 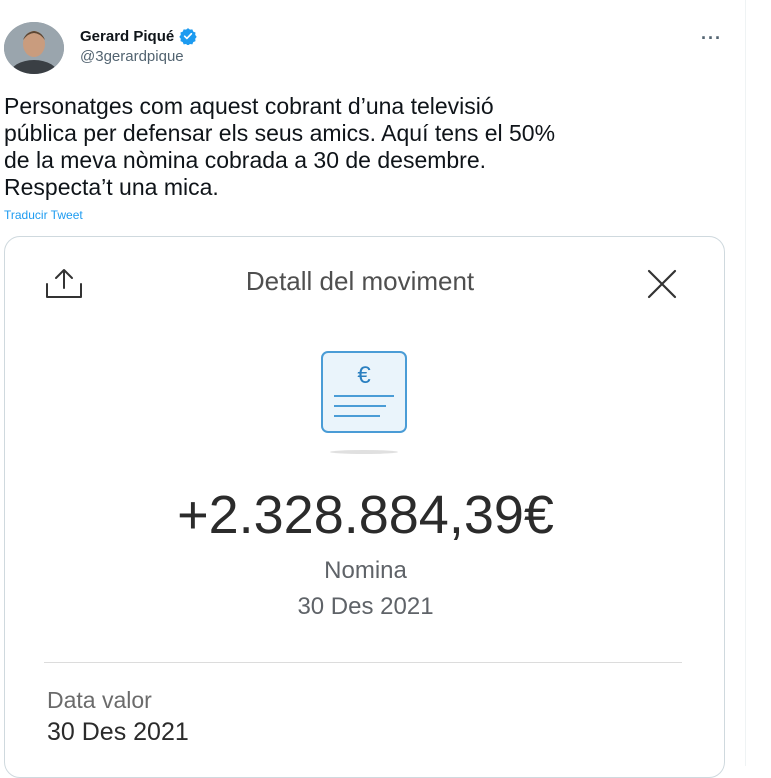 What do you see at coordinates (365, 515) in the screenshot?
I see `transaction-amount: +2.328.884,39€` at bounding box center [365, 515].